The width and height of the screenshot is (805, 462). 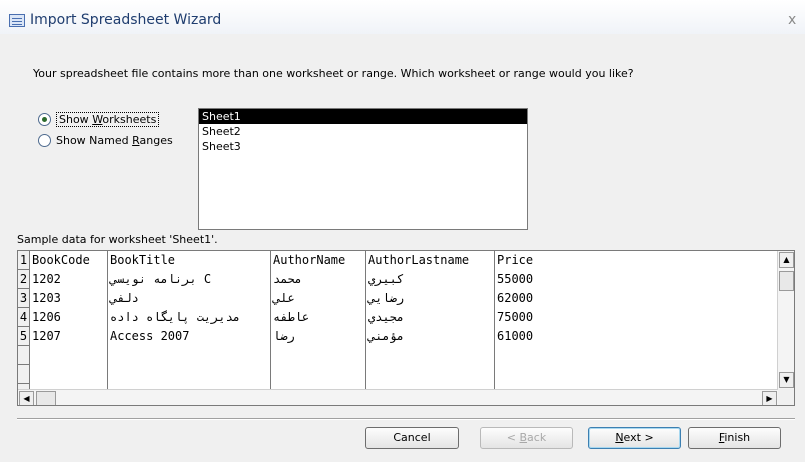 What do you see at coordinates (515, 317) in the screenshot?
I see `grid-cell: 75000` at bounding box center [515, 317].